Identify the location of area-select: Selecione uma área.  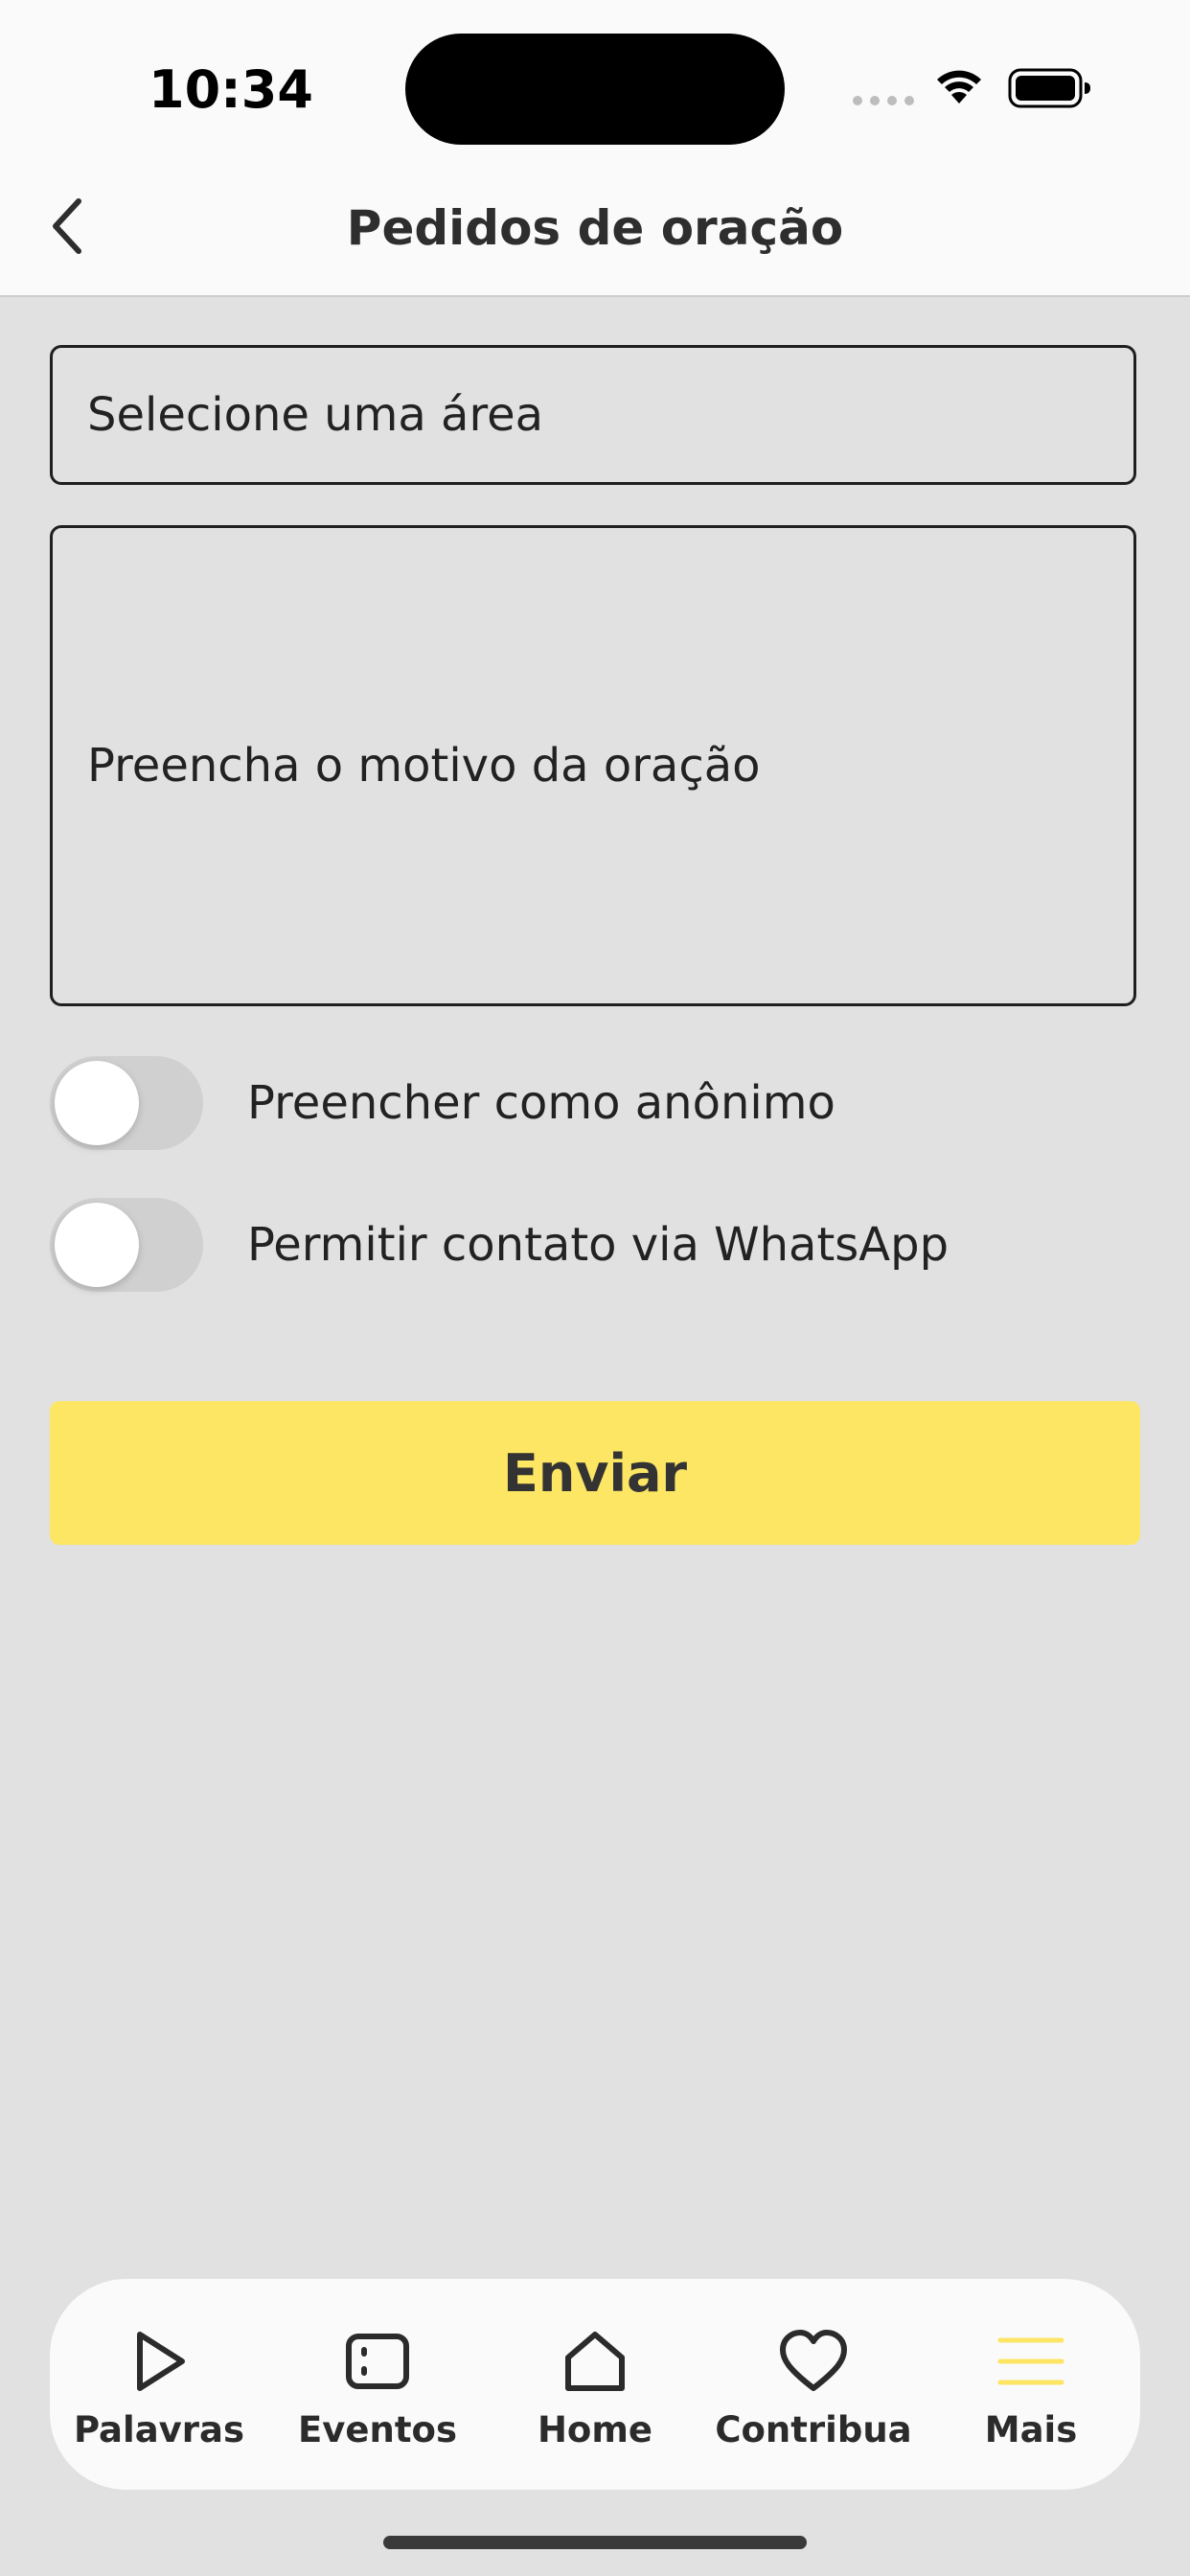
(593, 415).